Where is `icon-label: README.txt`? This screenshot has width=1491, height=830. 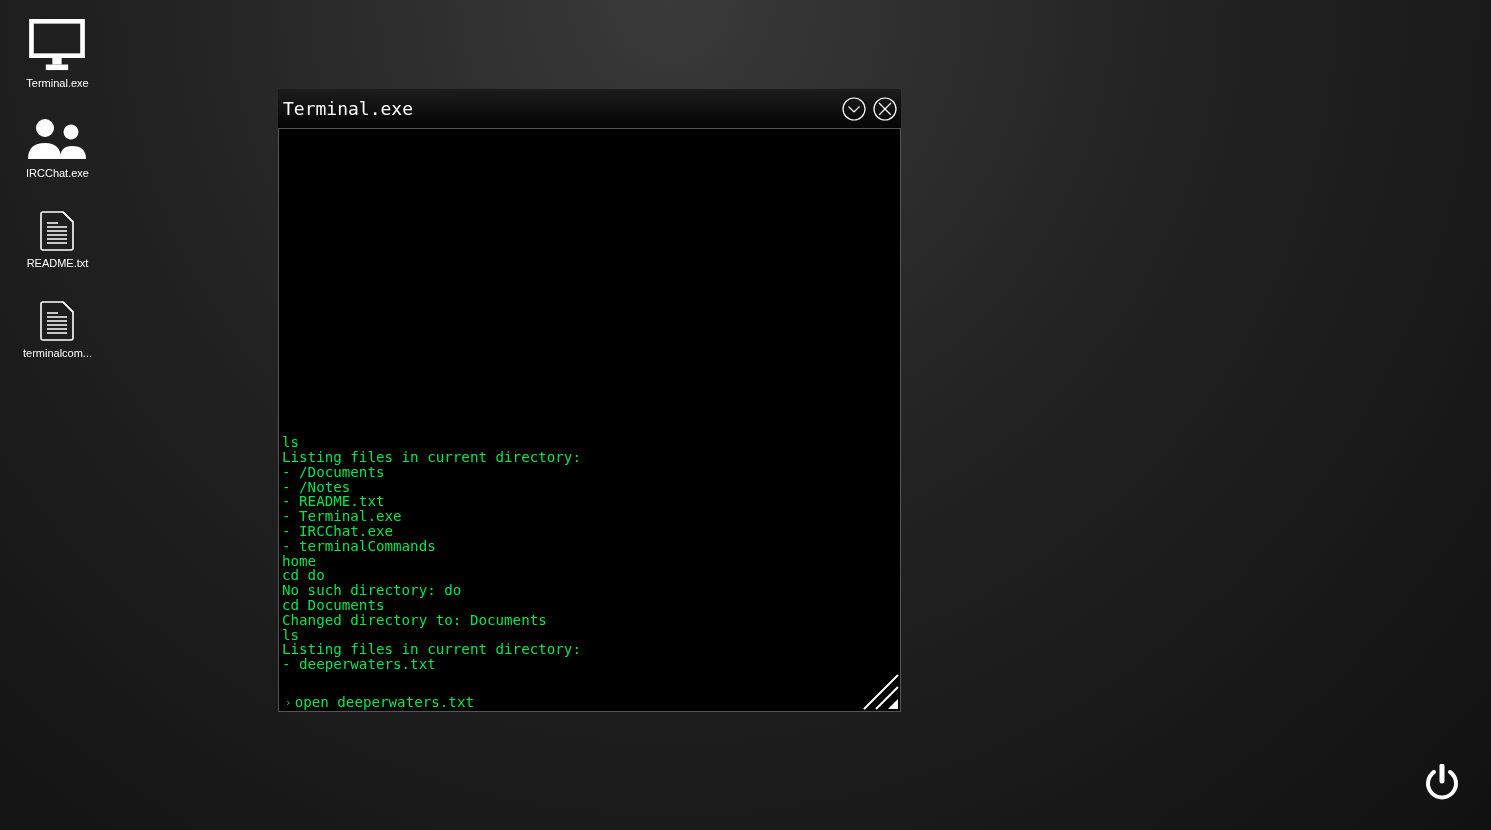 icon-label: README.txt is located at coordinates (57, 263).